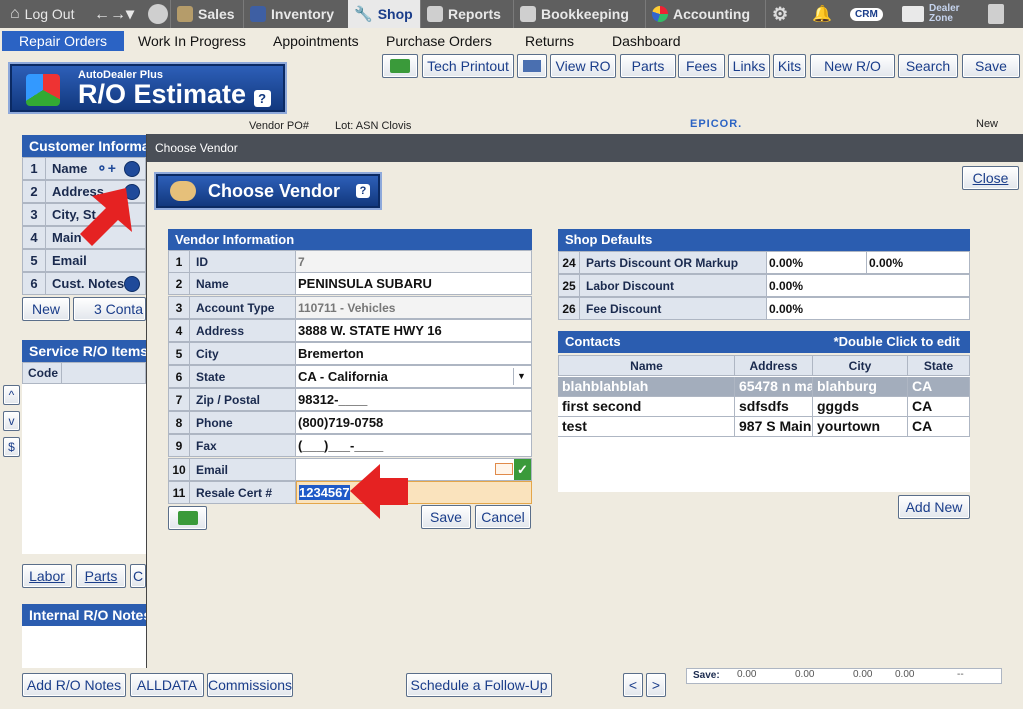  Describe the element at coordinates (764, 387) in the screenshot. I see `contact-row: blahblahblah 65478 n main blahburg CA` at that location.